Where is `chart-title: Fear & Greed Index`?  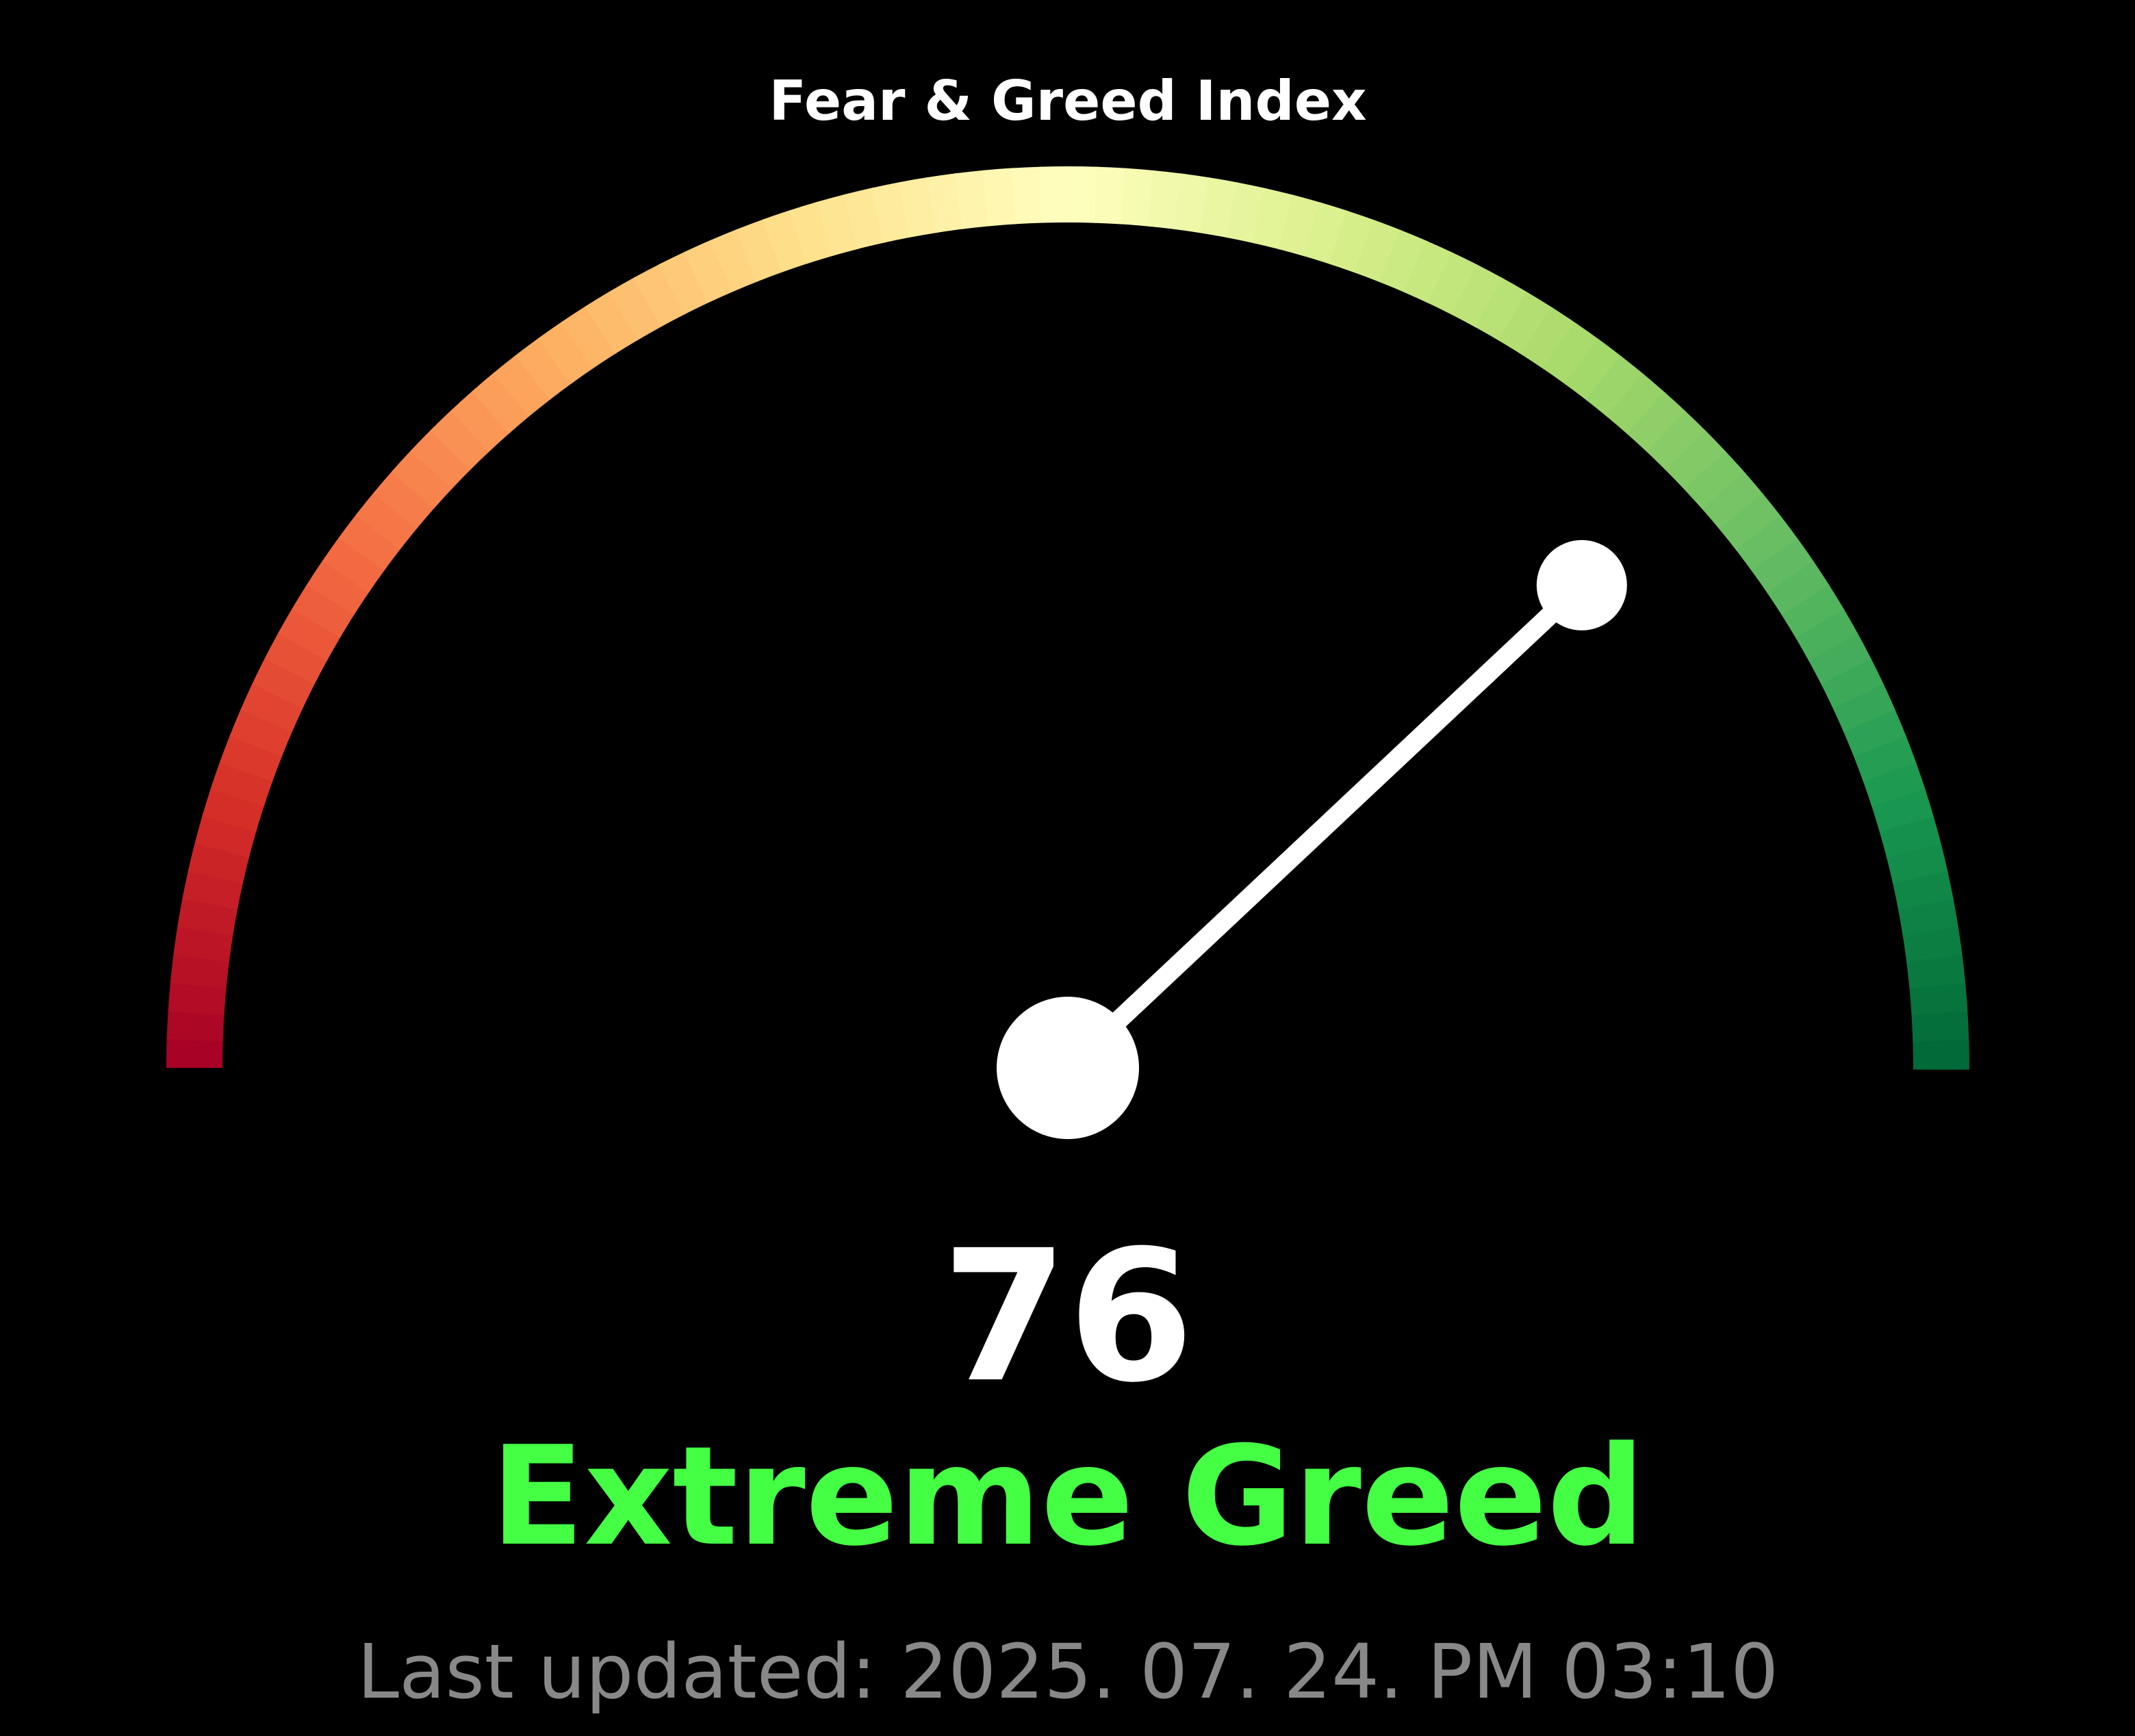 chart-title: Fear & Greed Index is located at coordinates (1067, 101).